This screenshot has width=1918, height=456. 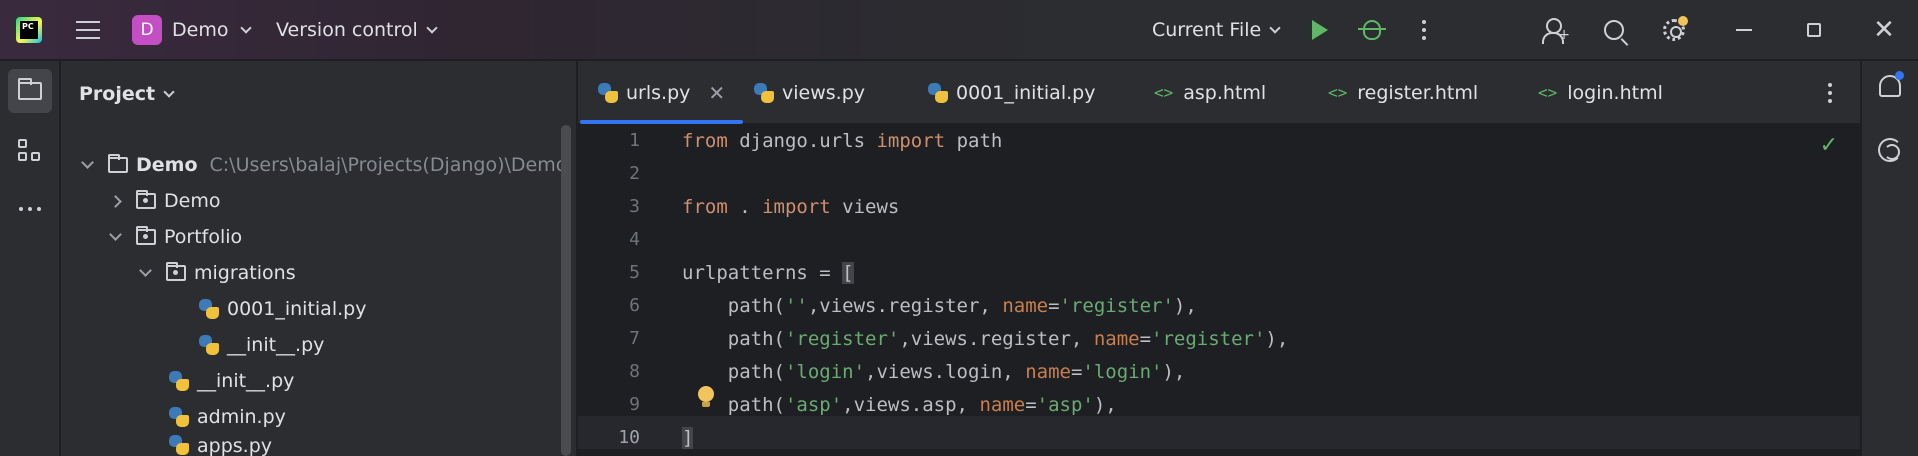 What do you see at coordinates (634, 338) in the screenshot?
I see `line-number: 7` at bounding box center [634, 338].